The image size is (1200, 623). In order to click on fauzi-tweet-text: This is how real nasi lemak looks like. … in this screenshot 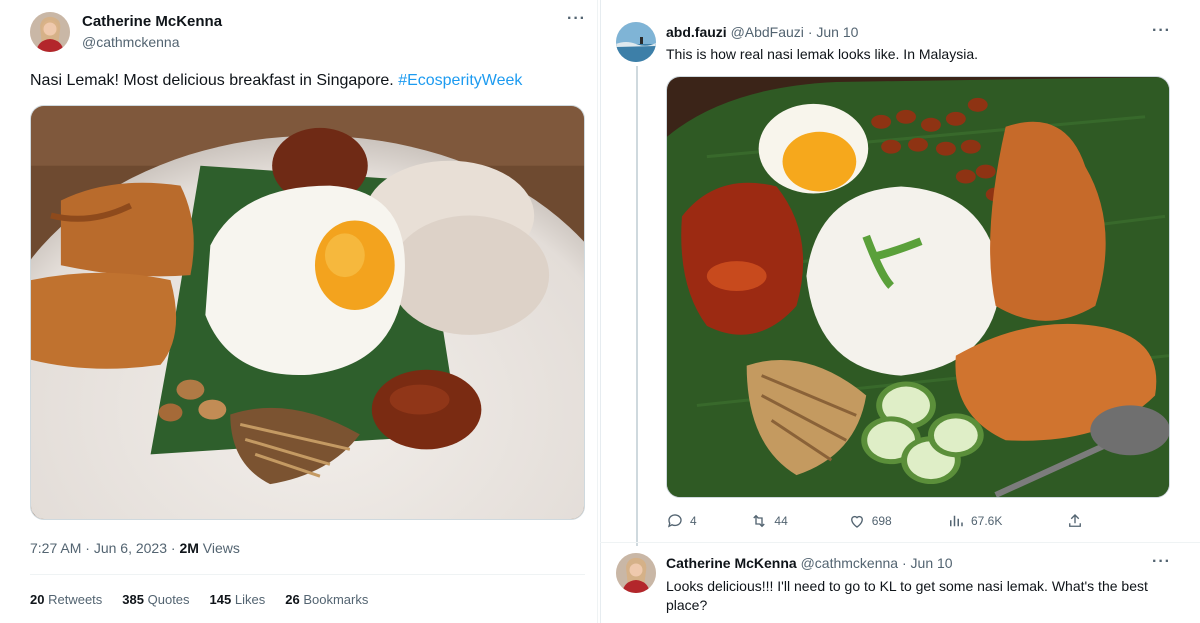, I will do `click(822, 54)`.